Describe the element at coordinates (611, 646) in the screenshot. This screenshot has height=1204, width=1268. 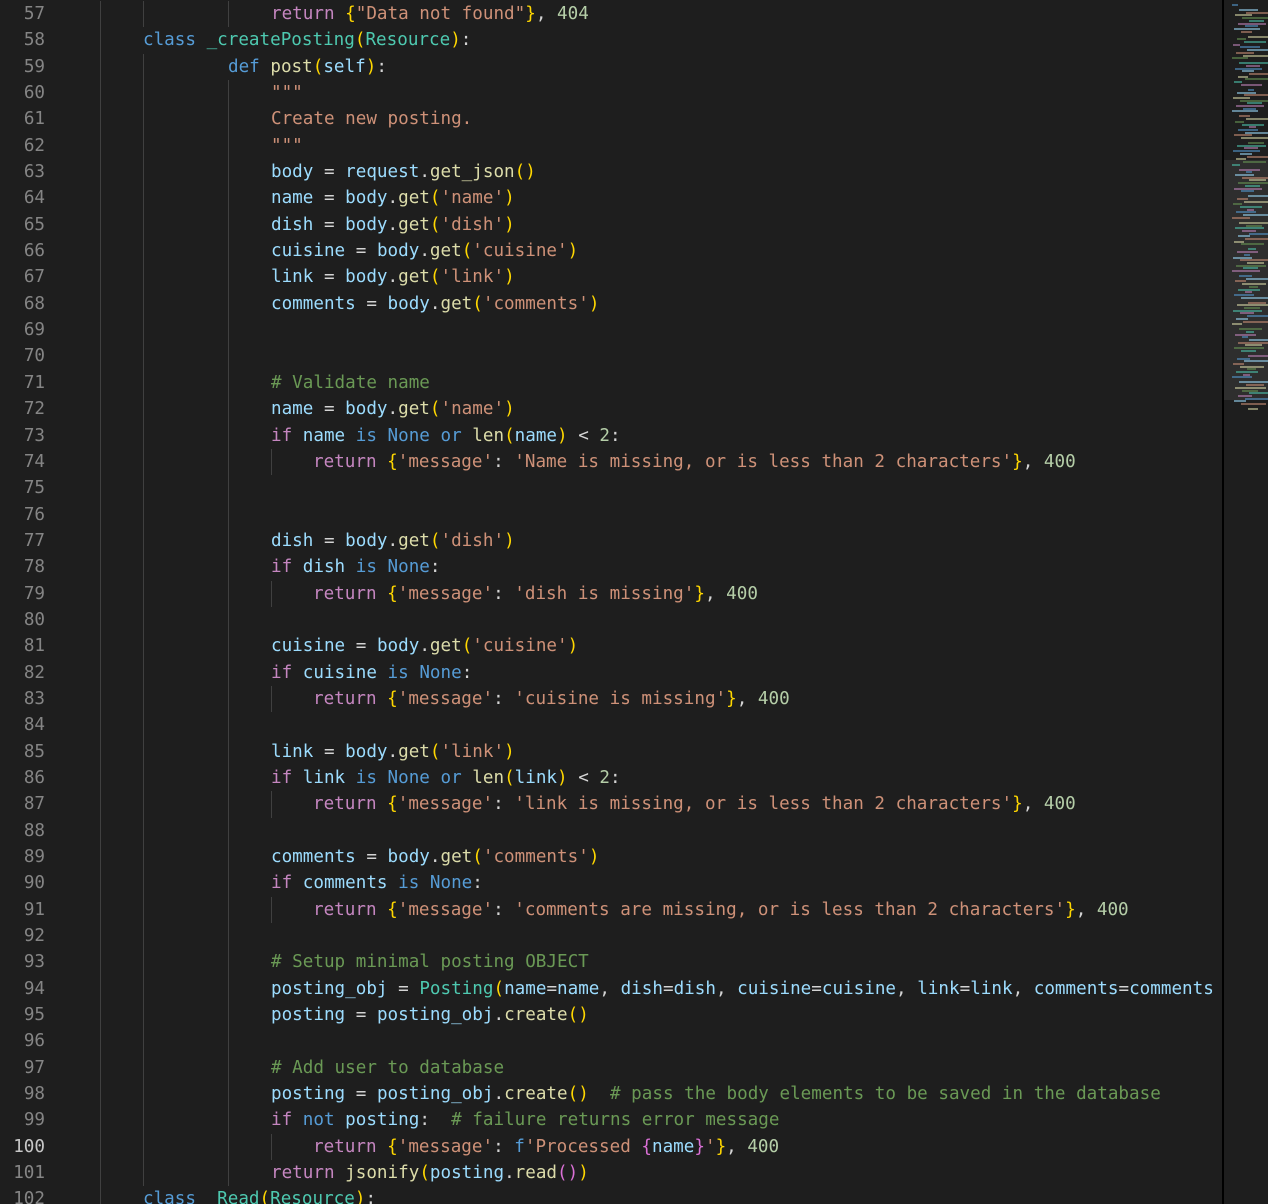
I see `code-line: 81 cuisine = body.get('cuisine')` at that location.